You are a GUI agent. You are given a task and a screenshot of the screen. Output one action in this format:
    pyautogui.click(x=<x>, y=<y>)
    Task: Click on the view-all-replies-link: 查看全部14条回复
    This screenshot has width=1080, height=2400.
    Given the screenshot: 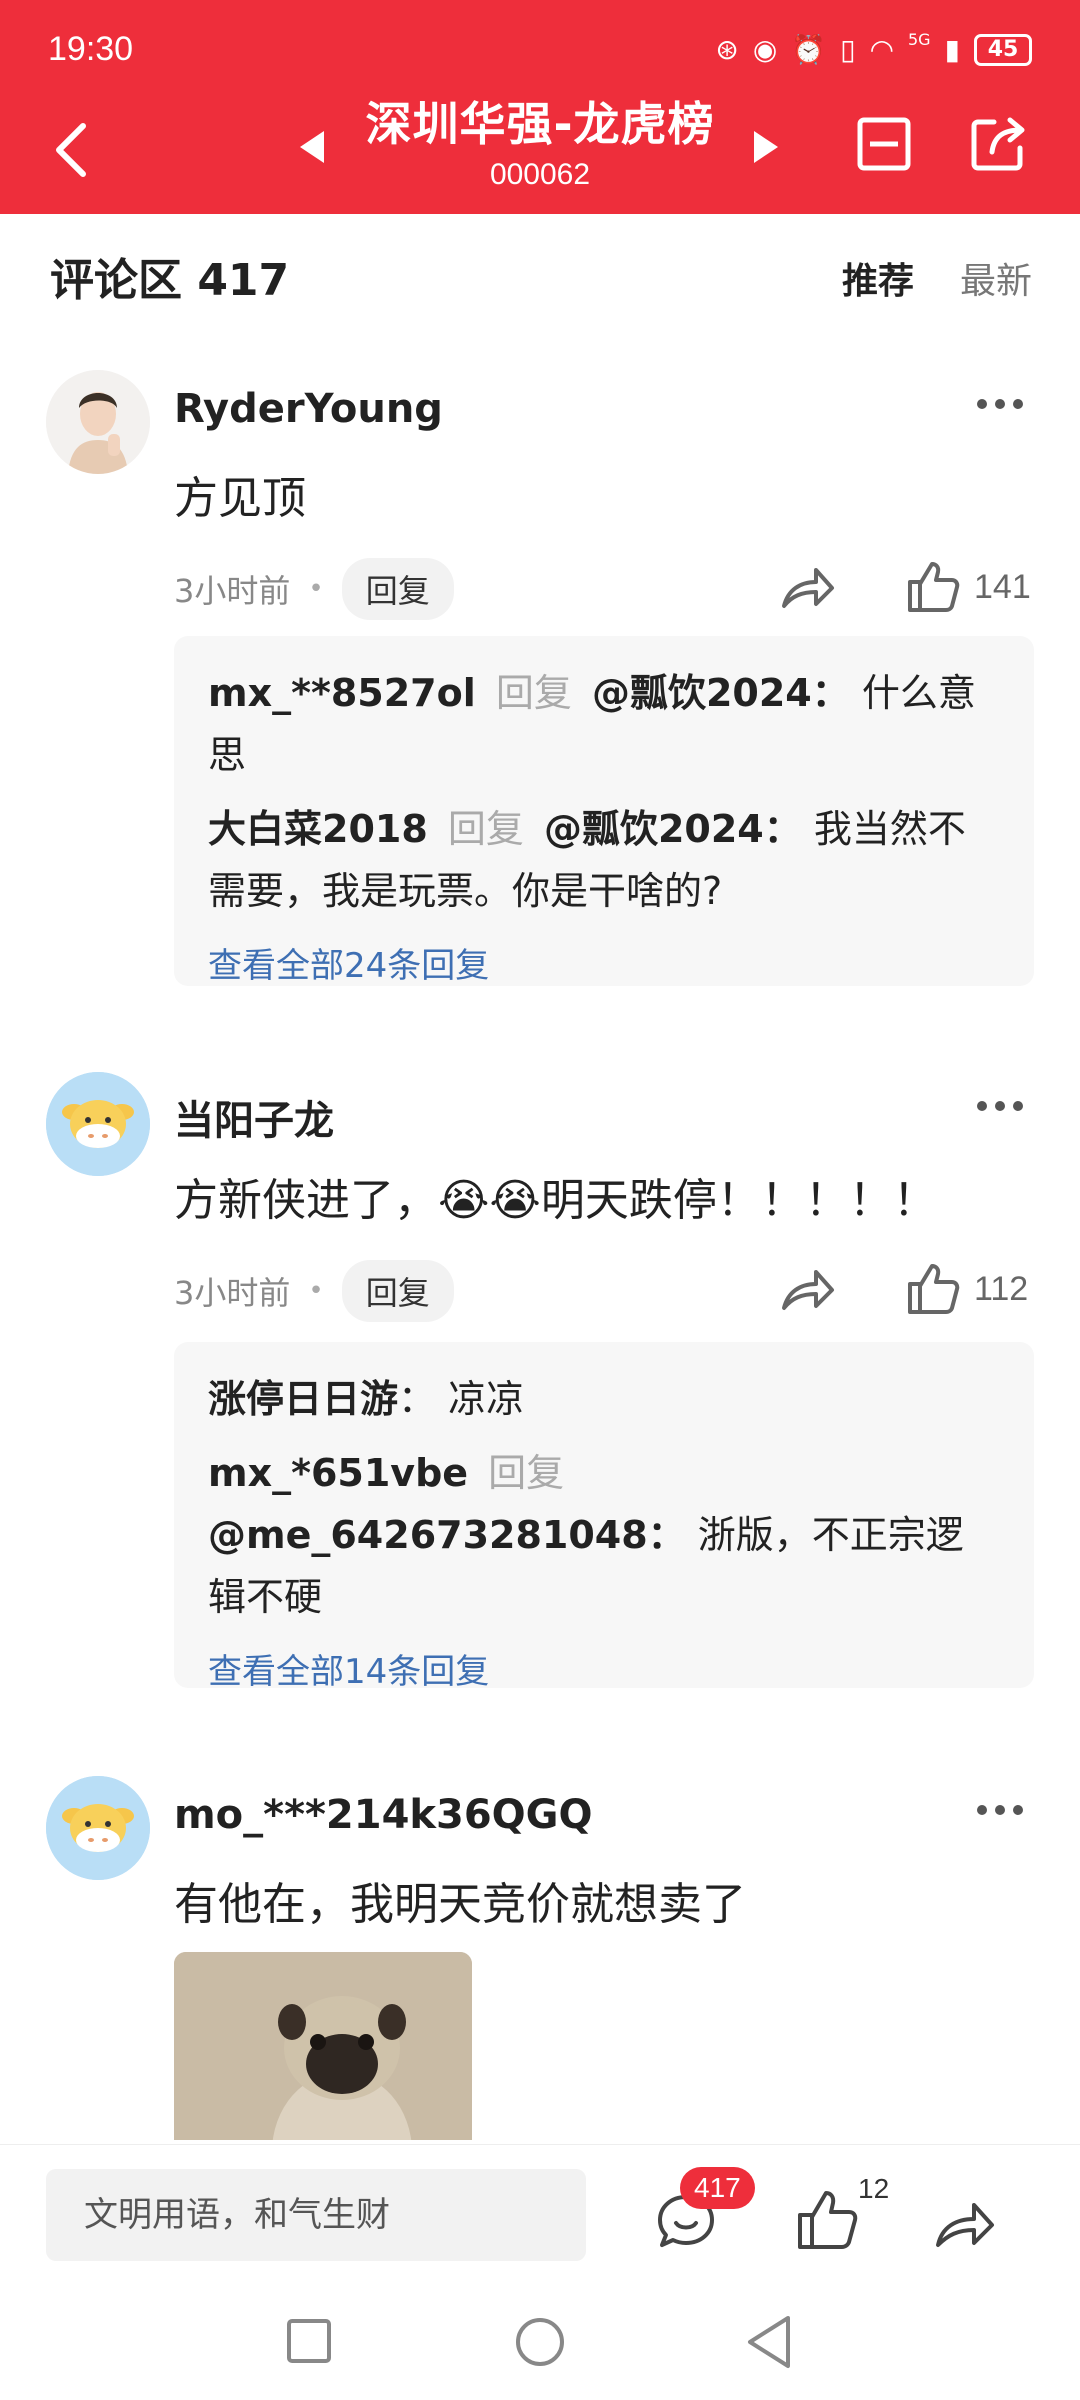 What is the action you would take?
    pyautogui.click(x=604, y=1668)
    